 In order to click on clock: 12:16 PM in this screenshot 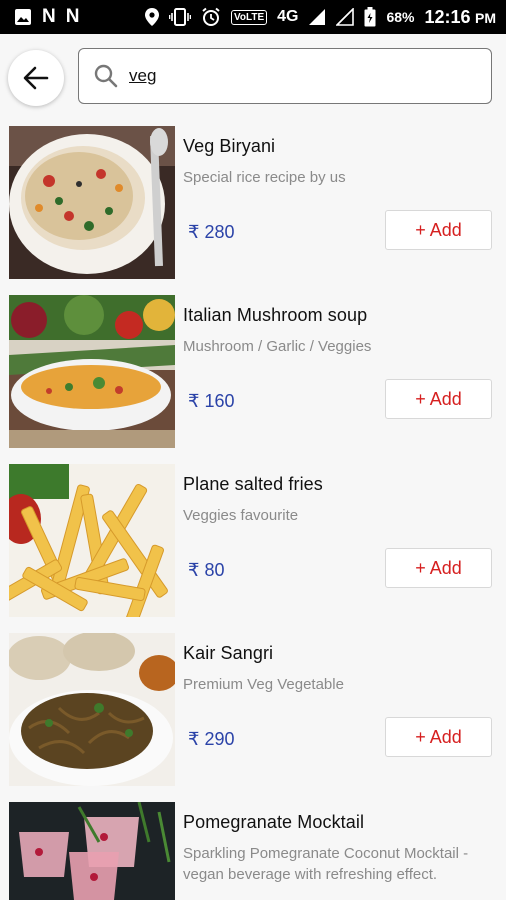, I will do `click(461, 17)`.